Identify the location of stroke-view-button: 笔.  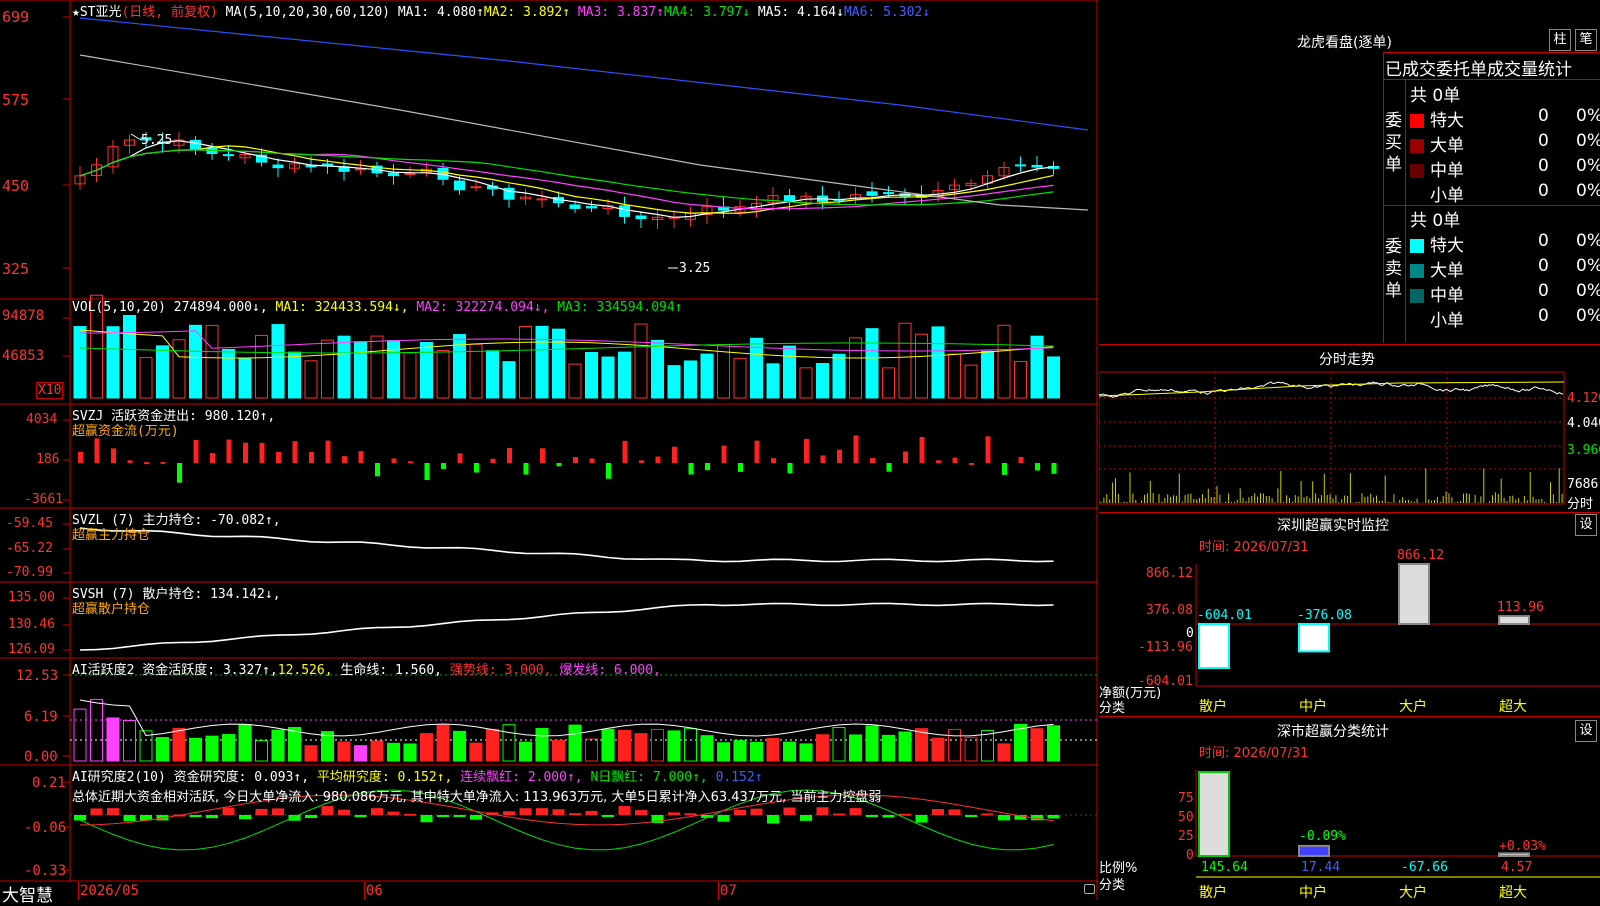
(1586, 40).